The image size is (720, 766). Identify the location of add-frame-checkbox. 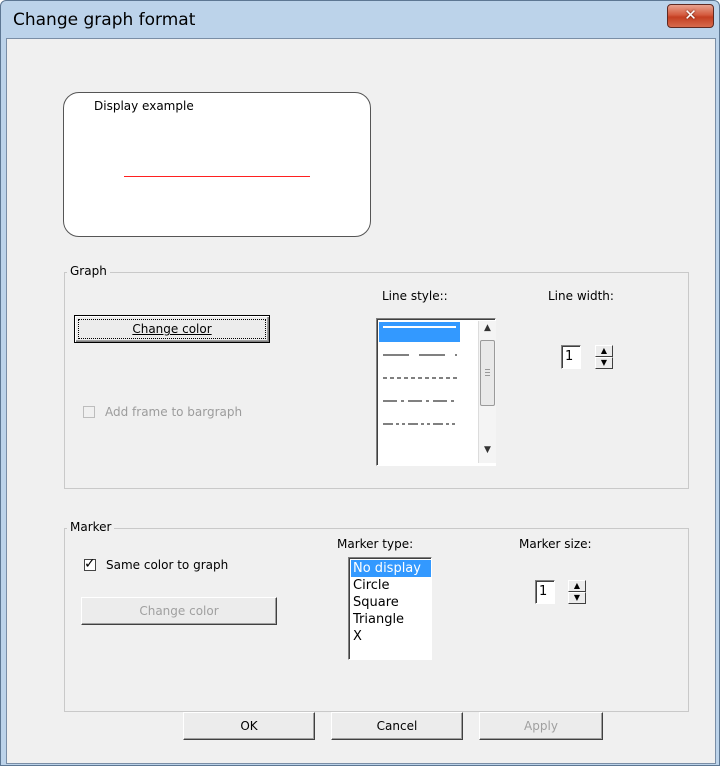
(89, 412).